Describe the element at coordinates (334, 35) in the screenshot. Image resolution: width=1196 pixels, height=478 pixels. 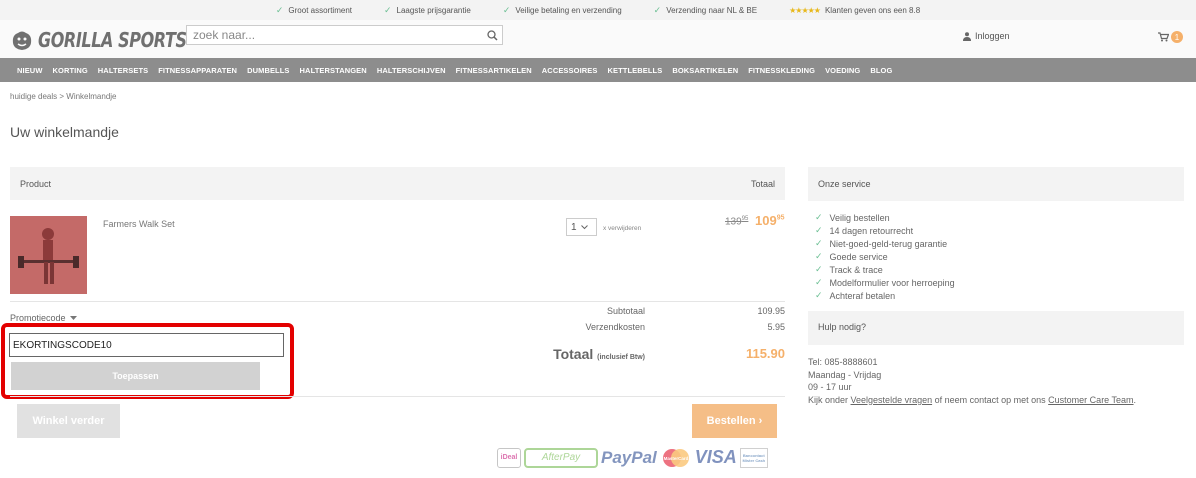
I see `search-input` at that location.